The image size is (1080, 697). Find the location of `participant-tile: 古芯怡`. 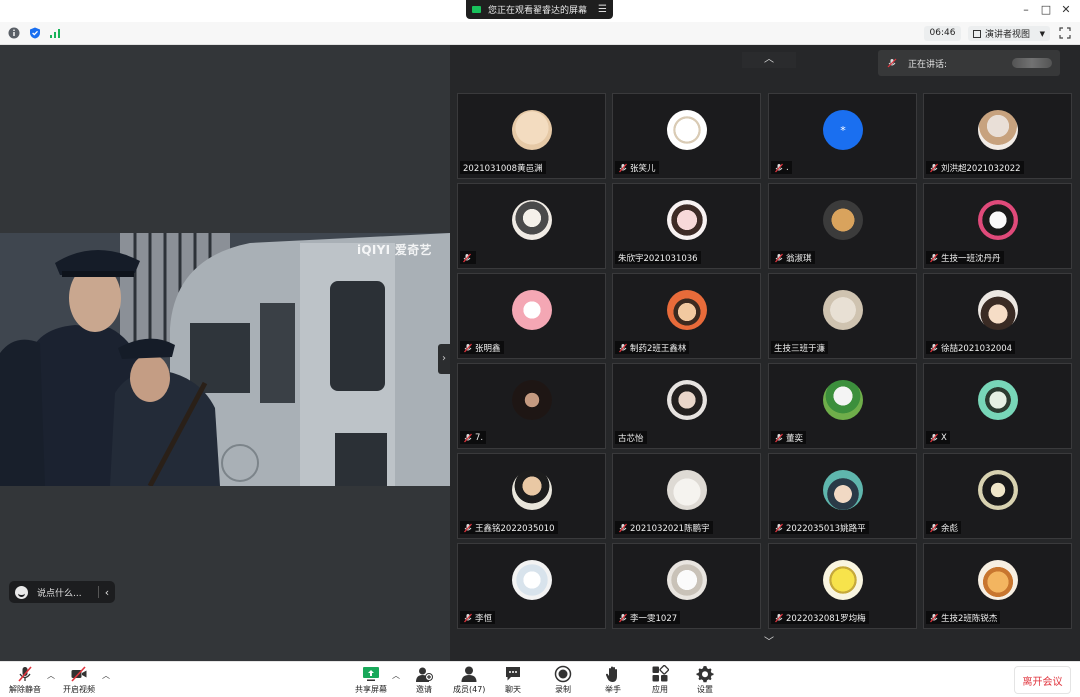

participant-tile: 古芯怡 is located at coordinates (686, 406).